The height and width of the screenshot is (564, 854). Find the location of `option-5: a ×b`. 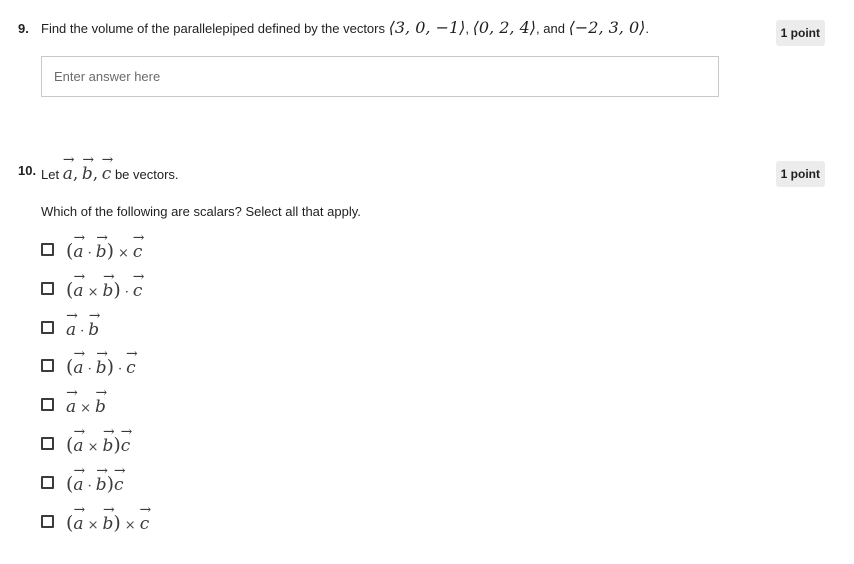

option-5: a ×b is located at coordinates (73, 404).